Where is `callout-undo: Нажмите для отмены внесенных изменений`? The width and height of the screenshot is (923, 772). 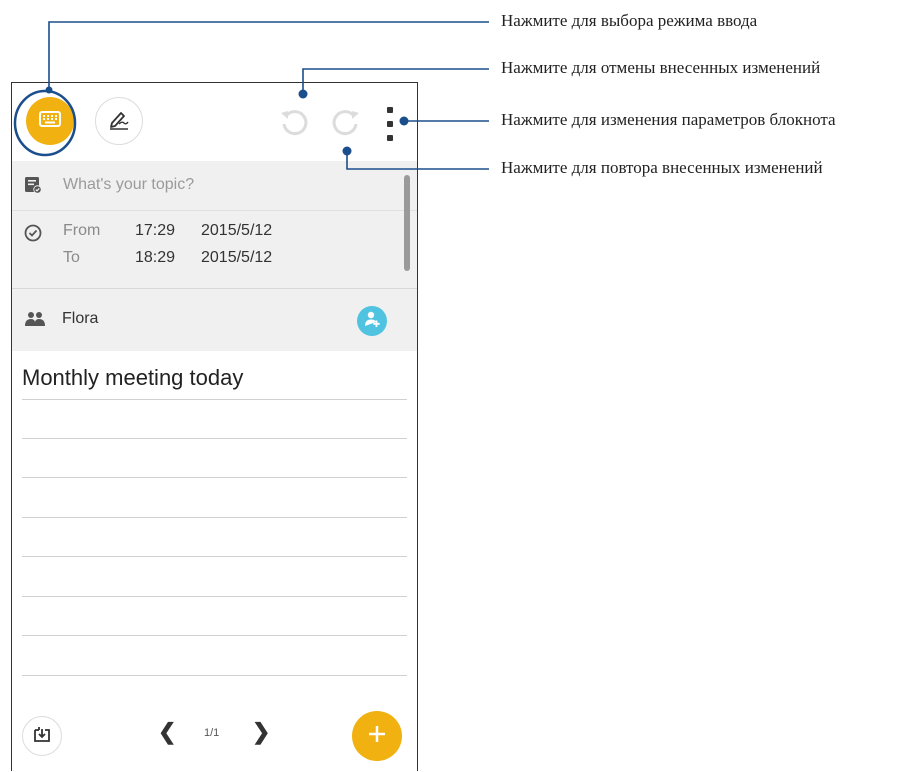
callout-undo: Нажмите для отмены внесенных изменений is located at coordinates (661, 67).